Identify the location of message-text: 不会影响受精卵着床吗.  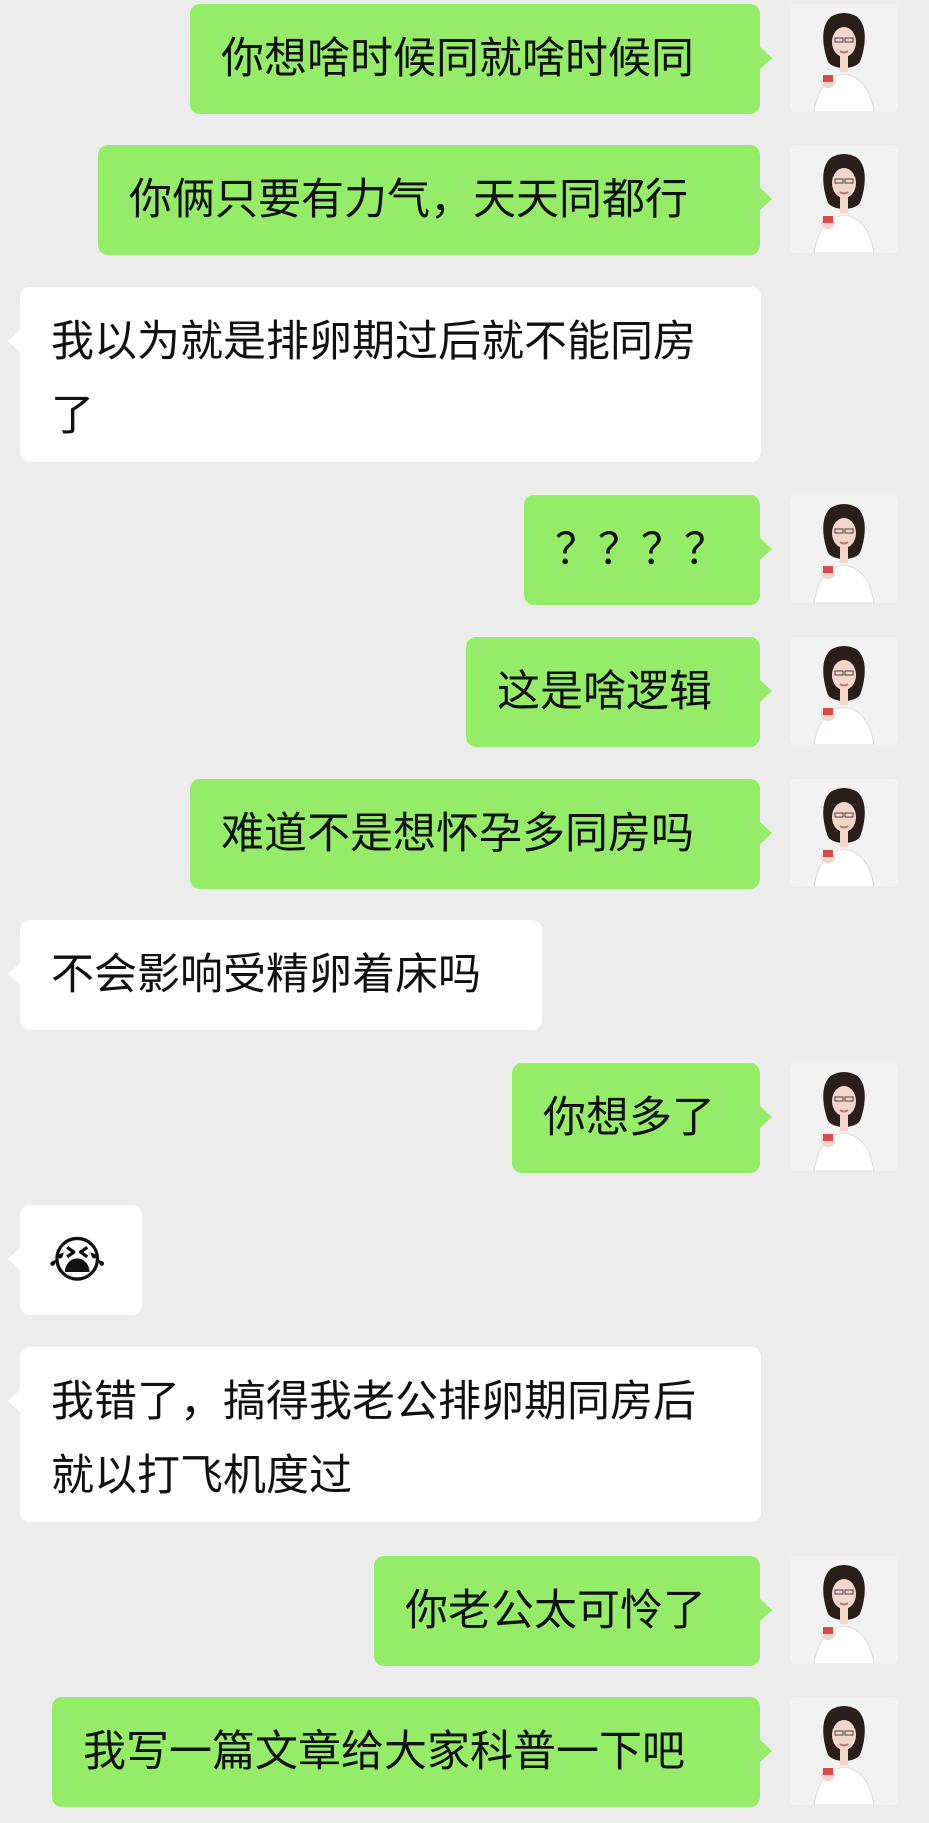
(266, 975).